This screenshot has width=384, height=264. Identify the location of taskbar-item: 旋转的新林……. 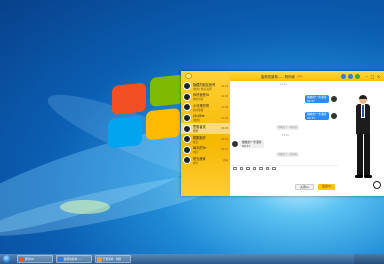
(74, 259).